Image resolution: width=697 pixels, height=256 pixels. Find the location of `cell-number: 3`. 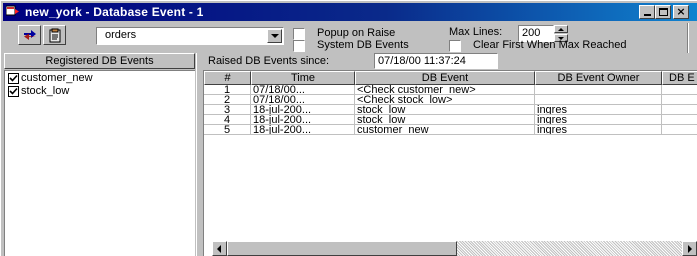

cell-number: 3 is located at coordinates (227, 110).